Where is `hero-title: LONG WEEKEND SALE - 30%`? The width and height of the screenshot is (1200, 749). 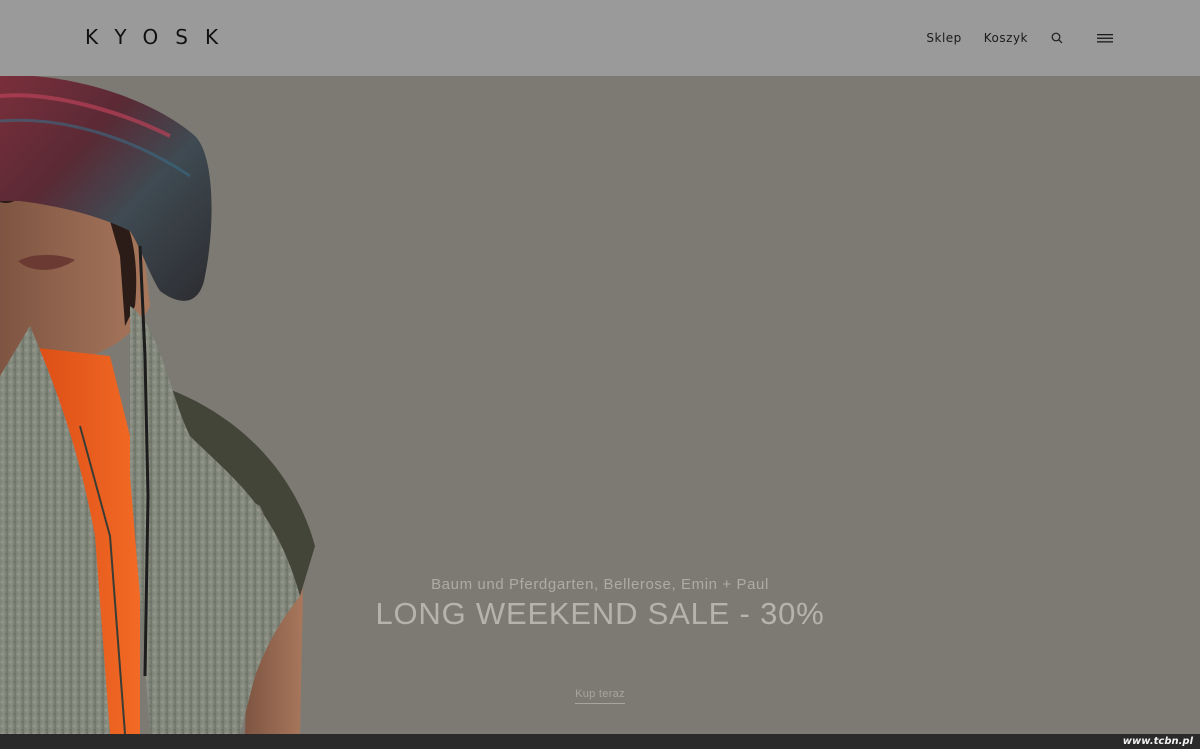
hero-title: LONG WEEKEND SALE - 30% is located at coordinates (600, 613).